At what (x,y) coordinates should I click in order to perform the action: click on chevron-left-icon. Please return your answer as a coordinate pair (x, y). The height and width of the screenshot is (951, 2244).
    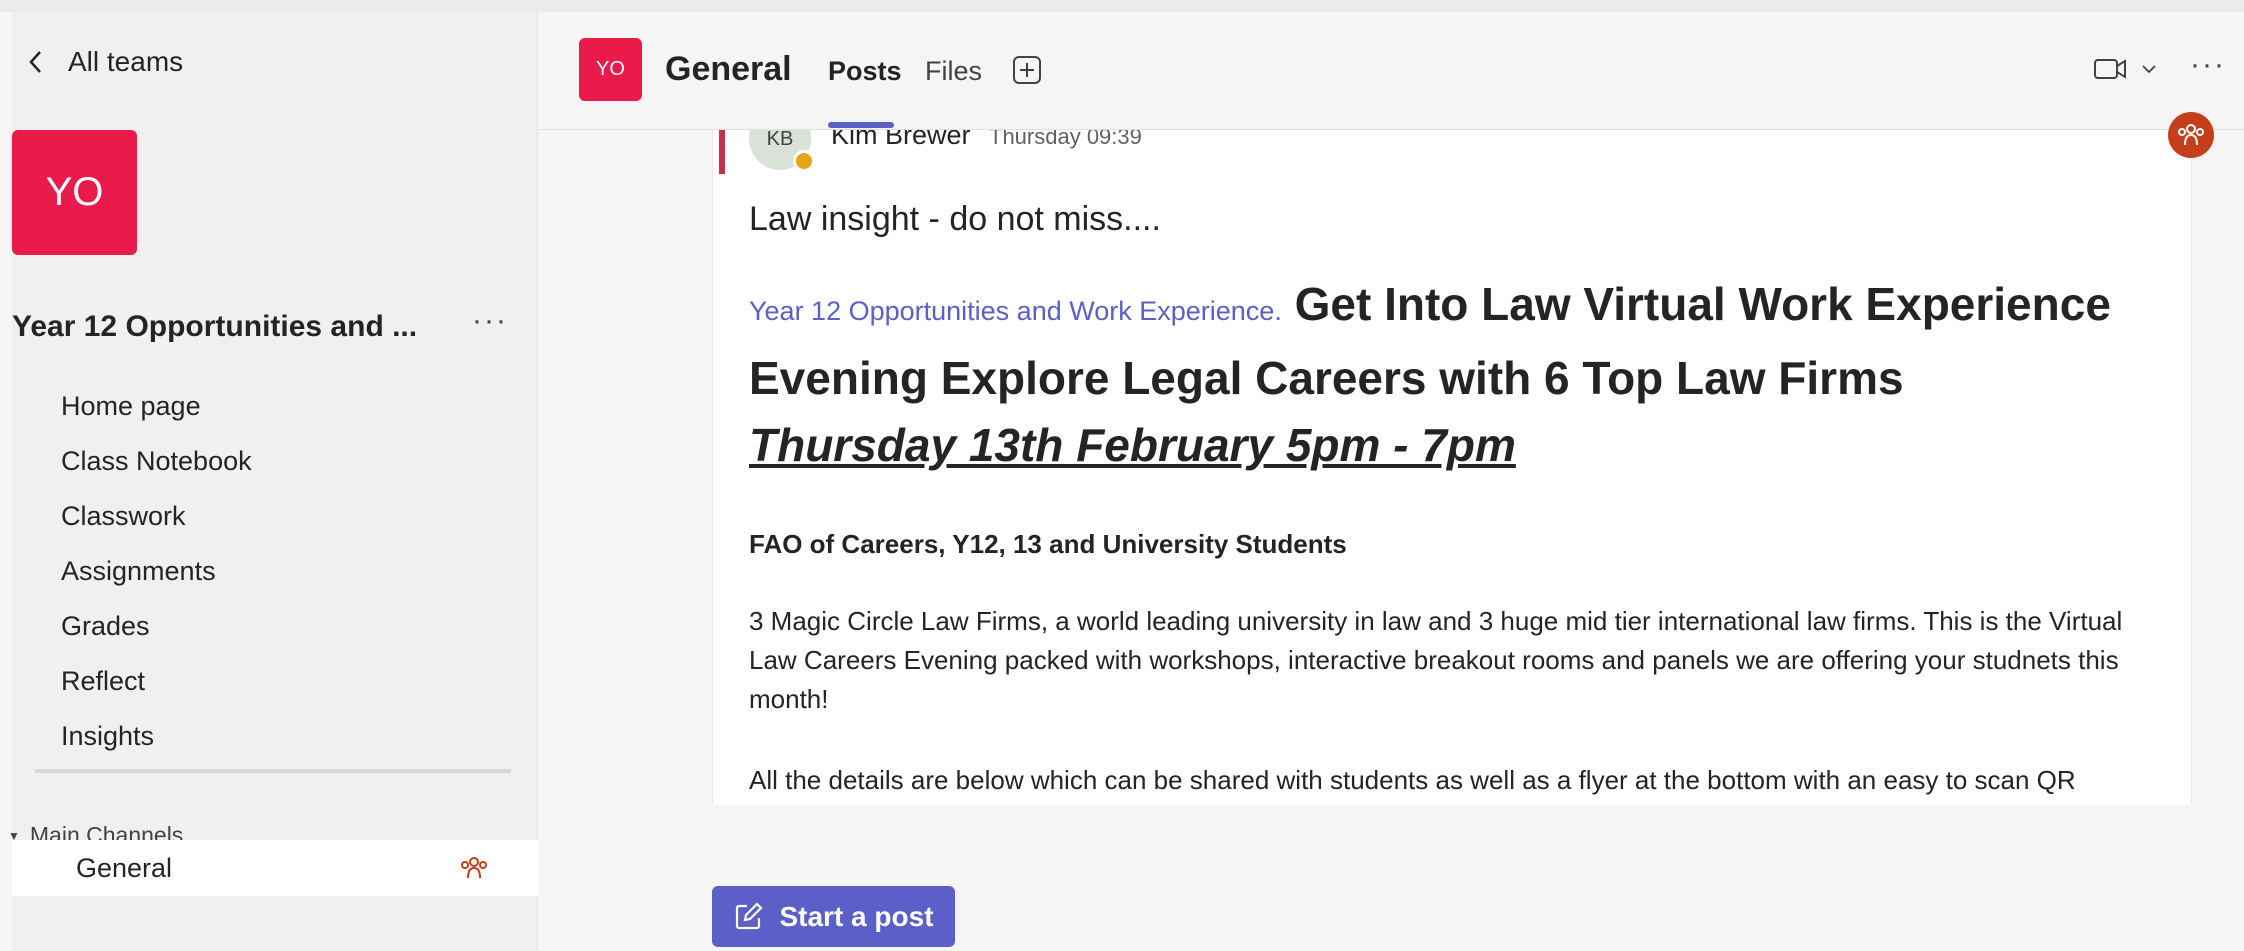
    Looking at the image, I should click on (35, 62).